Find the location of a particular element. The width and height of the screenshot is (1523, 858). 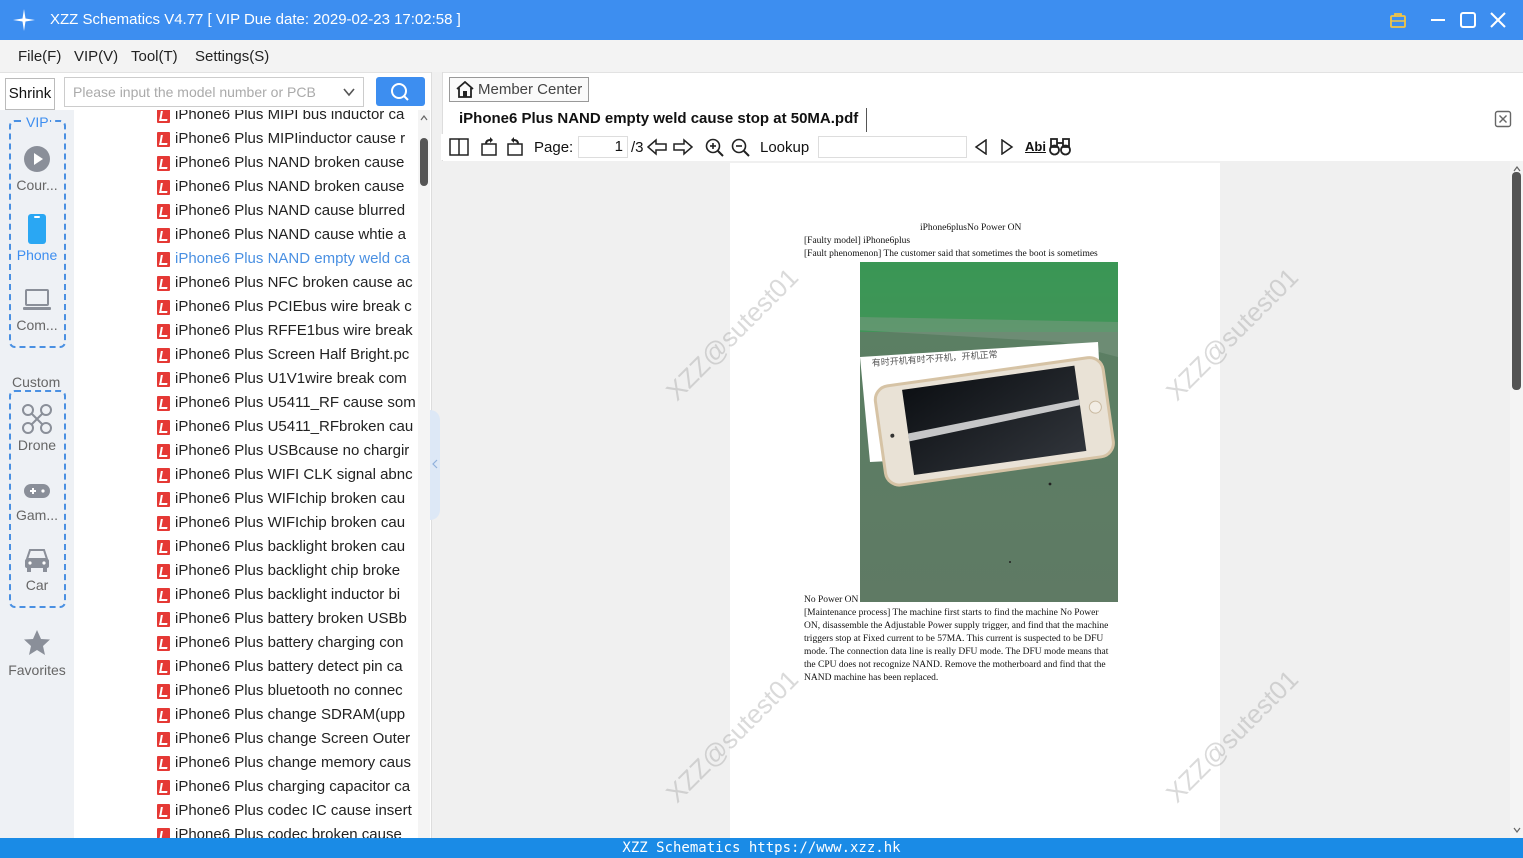

file-list-item: iPhone6 Plus U5411_RFbroken cau is located at coordinates (284, 428).